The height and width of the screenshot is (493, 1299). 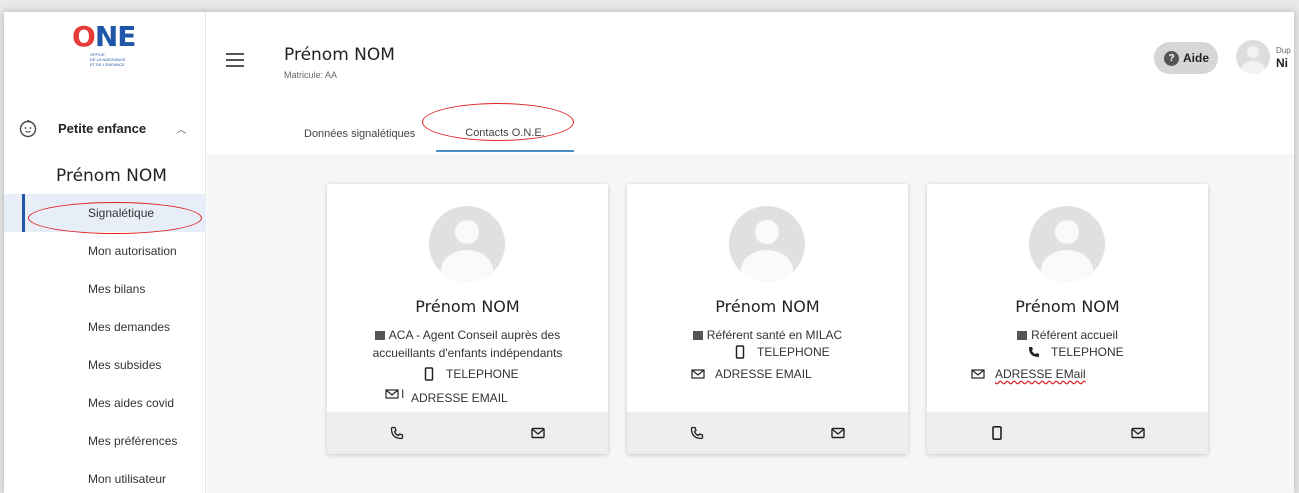 What do you see at coordinates (105, 365) in the screenshot?
I see `sidebar-item-subsides: Mes subsides` at bounding box center [105, 365].